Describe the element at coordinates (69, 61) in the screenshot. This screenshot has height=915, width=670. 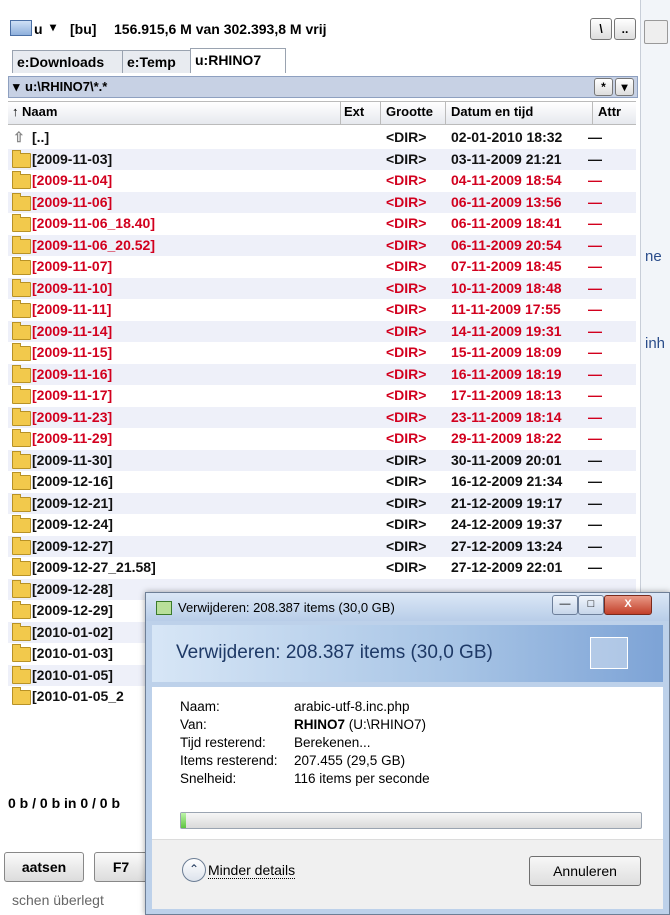
I see `tab-downloads: e:Downloads` at that location.